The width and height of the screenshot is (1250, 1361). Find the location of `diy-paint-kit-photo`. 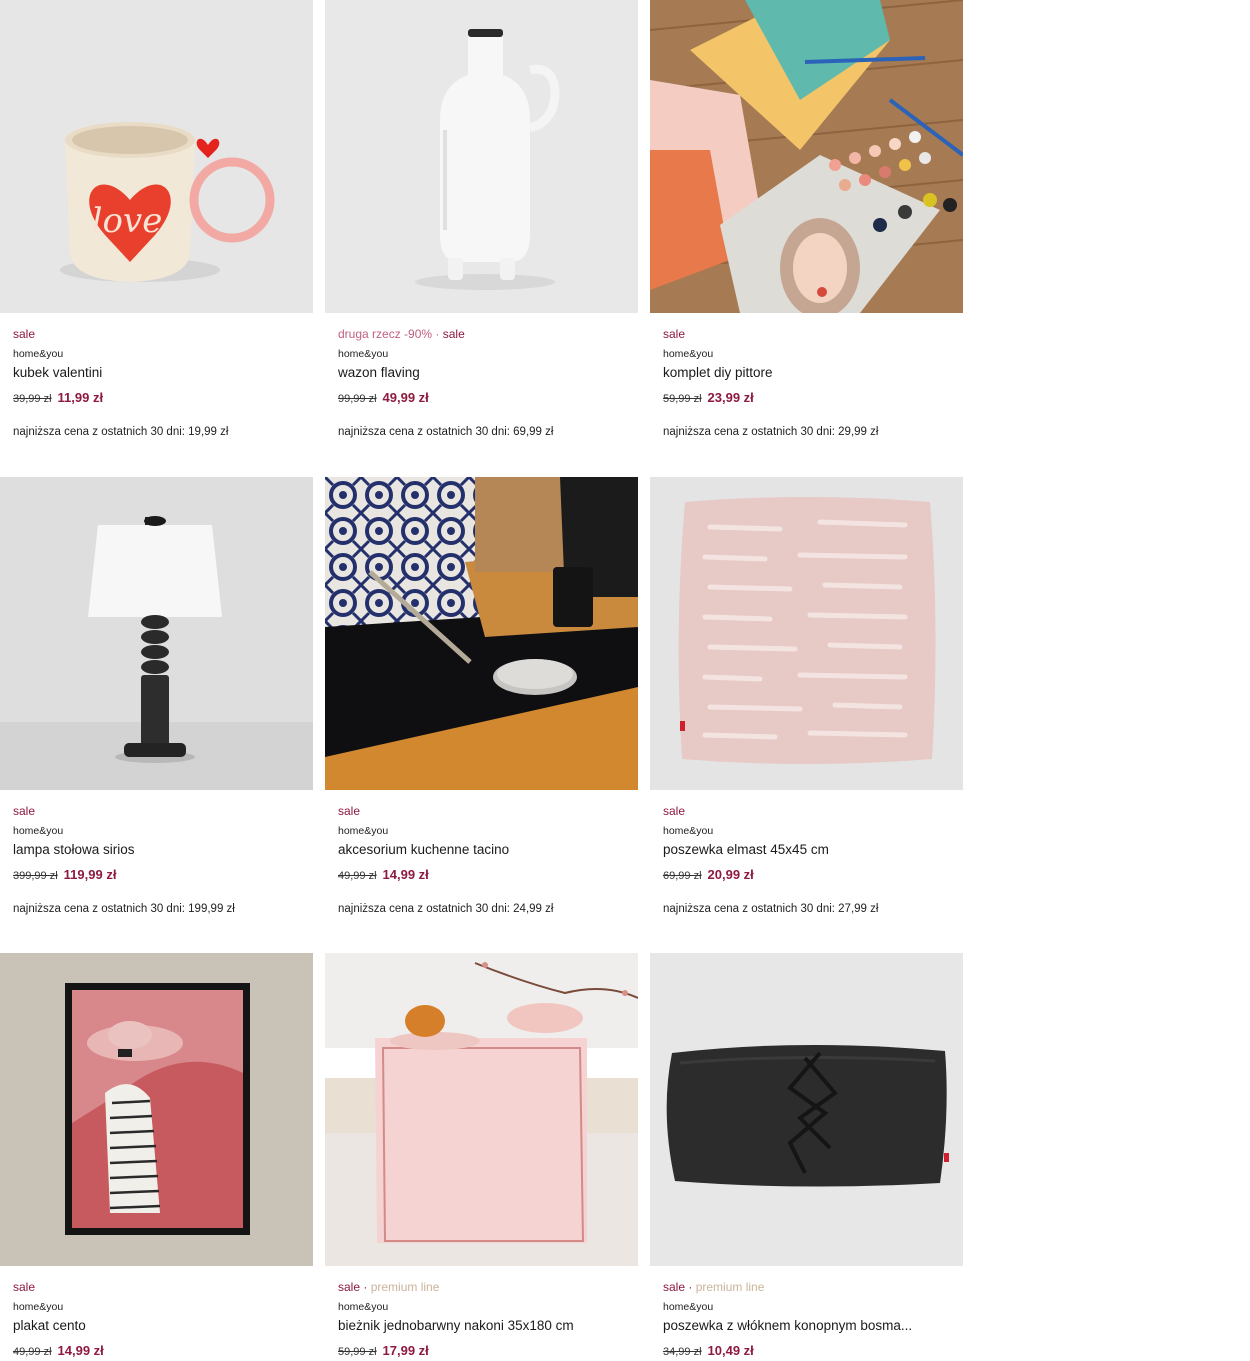

diy-paint-kit-photo is located at coordinates (806, 156).